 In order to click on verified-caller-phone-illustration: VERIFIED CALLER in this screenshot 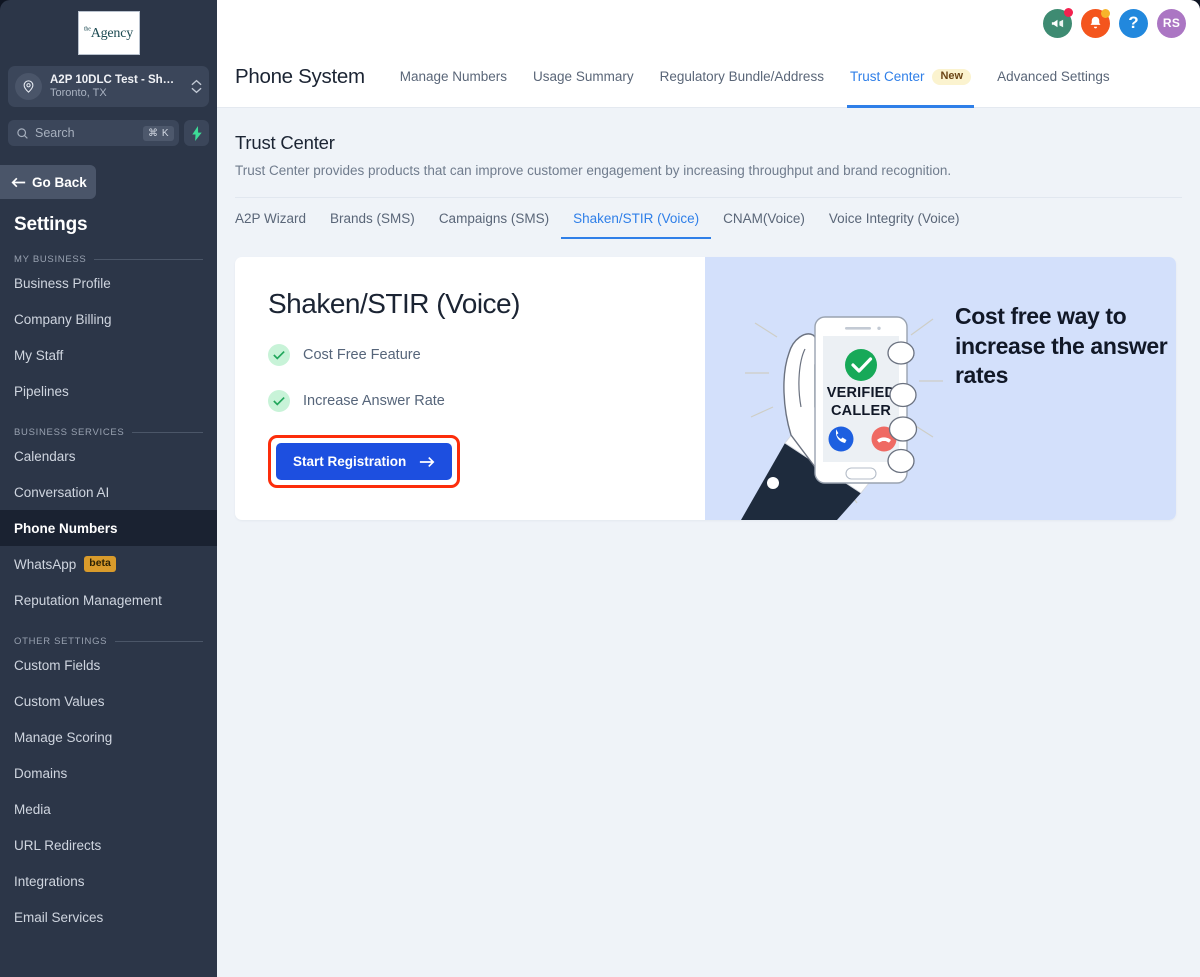, I will do `click(842, 418)`.